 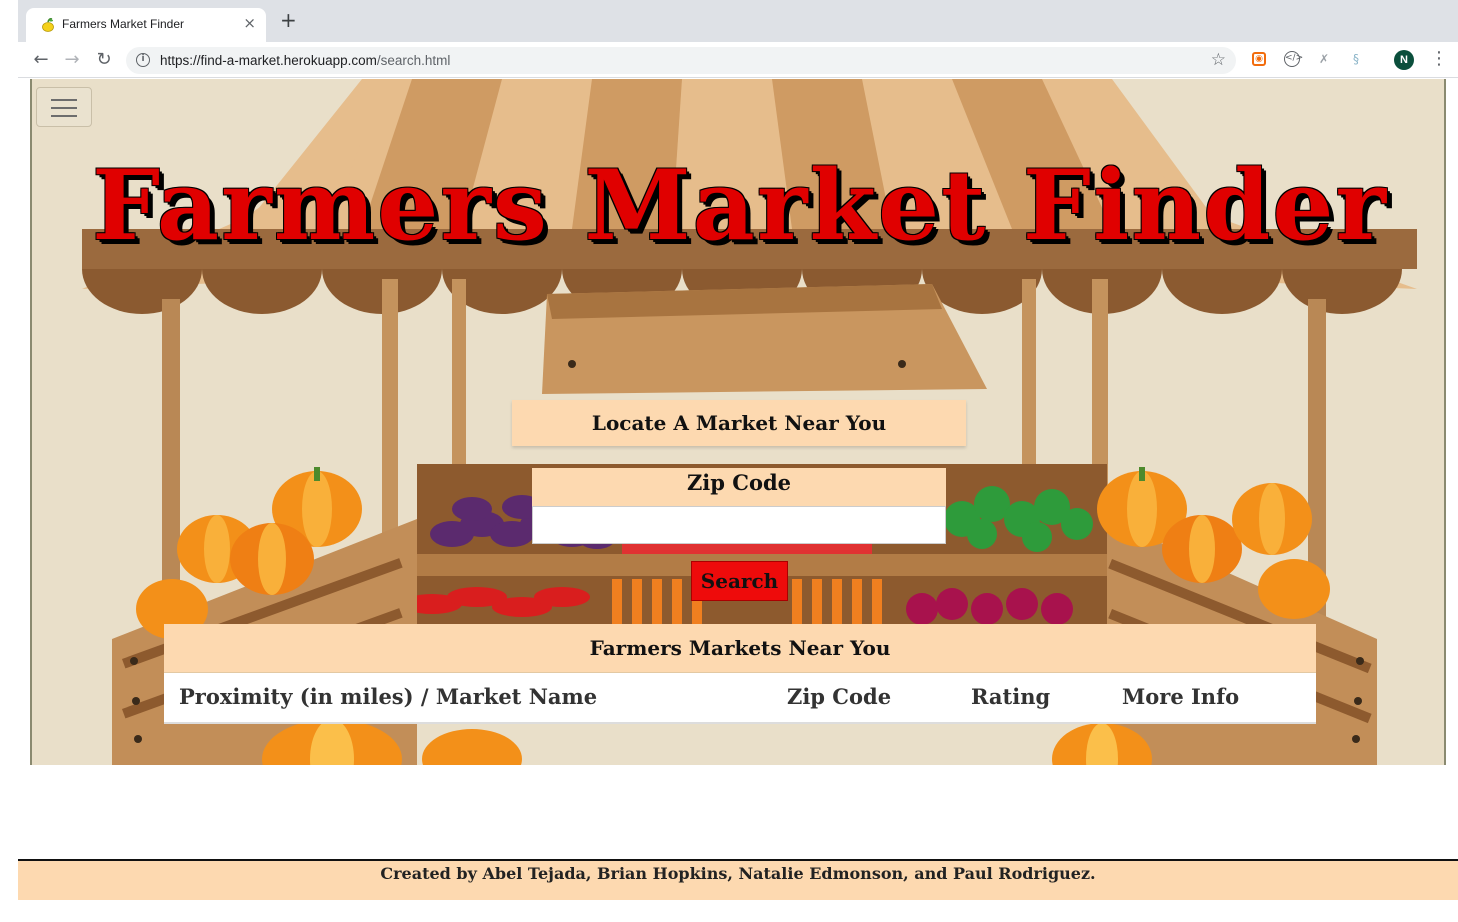 I want to click on profile-avatar: N, so click(x=1404, y=60).